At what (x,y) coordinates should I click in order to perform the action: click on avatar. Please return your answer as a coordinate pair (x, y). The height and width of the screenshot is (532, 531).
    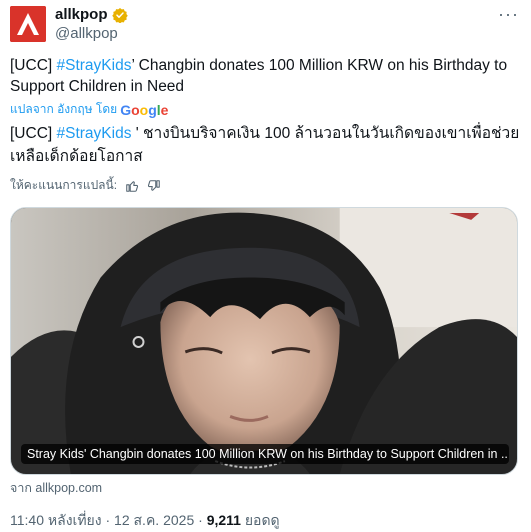
    Looking at the image, I should click on (28, 24).